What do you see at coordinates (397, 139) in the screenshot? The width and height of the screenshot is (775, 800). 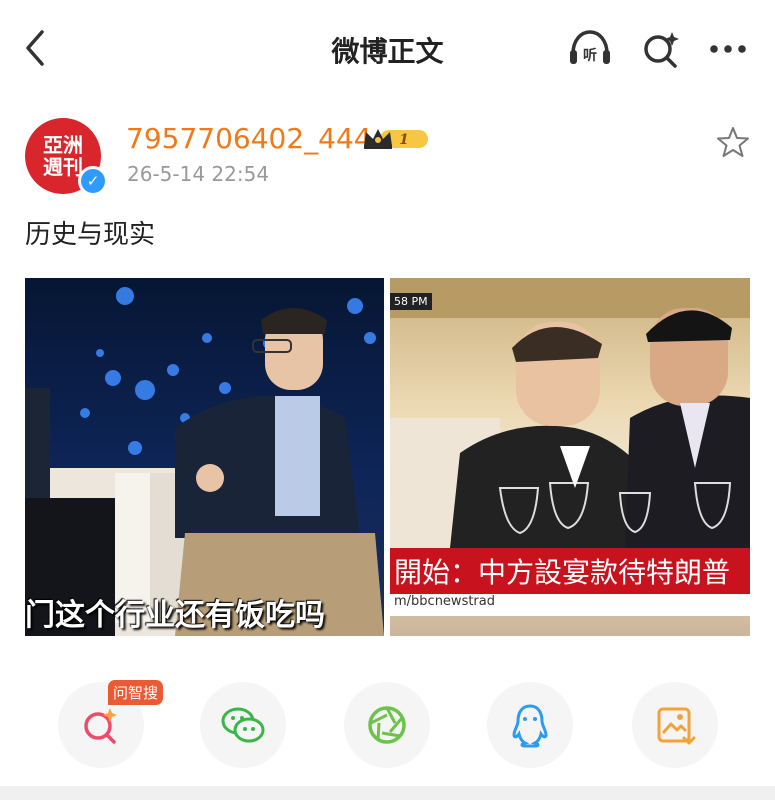 I see `vip-badge: 1` at bounding box center [397, 139].